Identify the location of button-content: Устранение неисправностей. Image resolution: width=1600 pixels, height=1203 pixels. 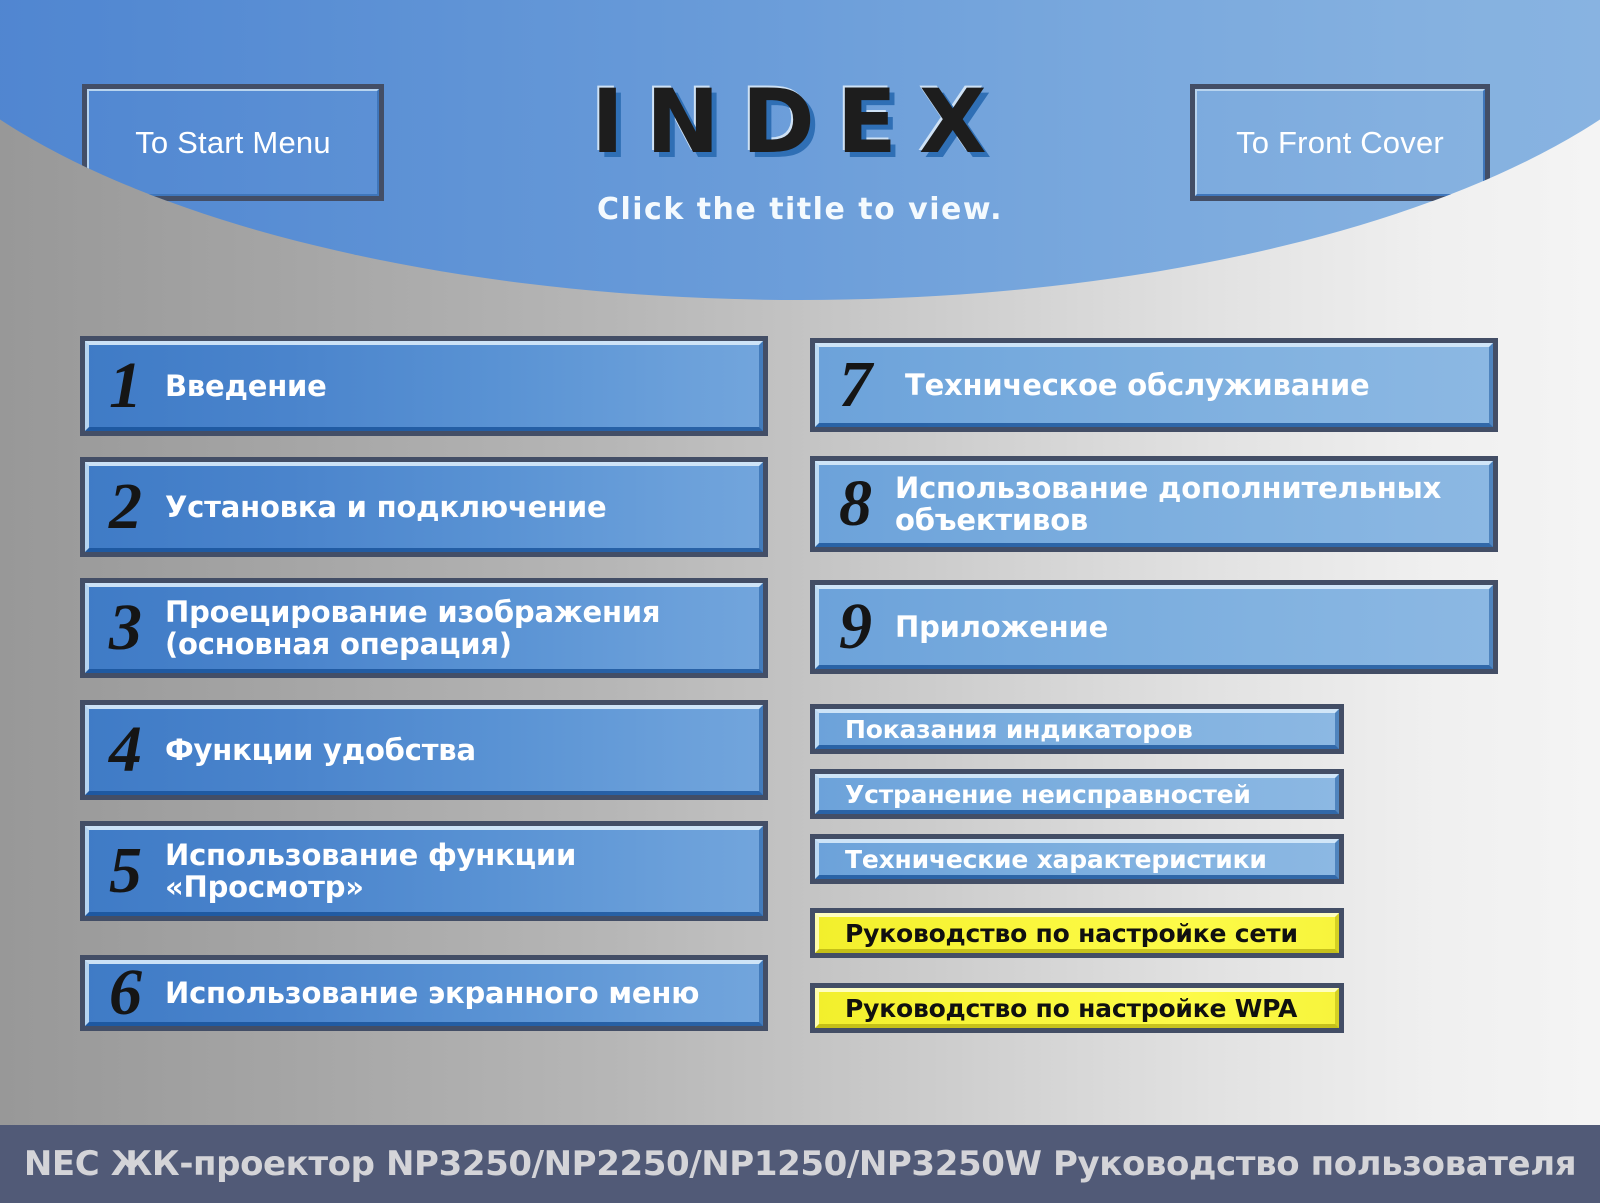
(1077, 794).